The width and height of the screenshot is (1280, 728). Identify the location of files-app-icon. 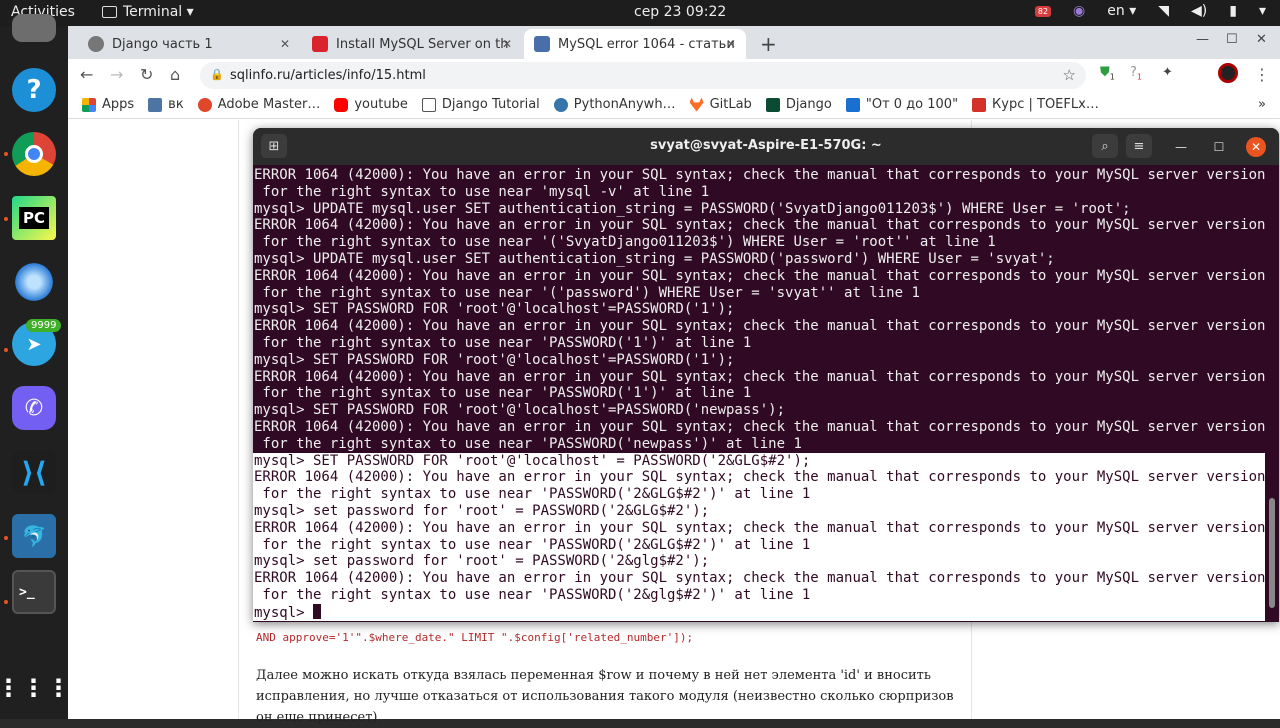
(34, 28).